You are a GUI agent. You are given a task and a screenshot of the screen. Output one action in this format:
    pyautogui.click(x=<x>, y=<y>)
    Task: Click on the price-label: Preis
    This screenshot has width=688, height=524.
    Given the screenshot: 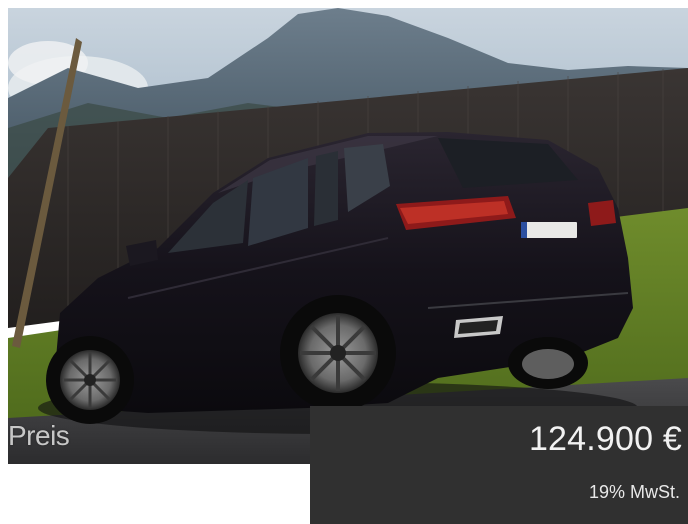 What is the action you would take?
    pyautogui.click(x=39, y=435)
    